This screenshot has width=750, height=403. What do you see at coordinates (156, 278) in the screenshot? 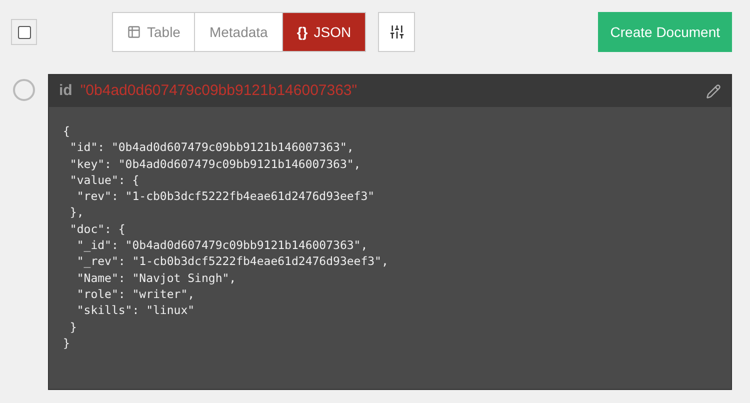
I see `code-line: "Name": "Navjot Singh",` at bounding box center [156, 278].